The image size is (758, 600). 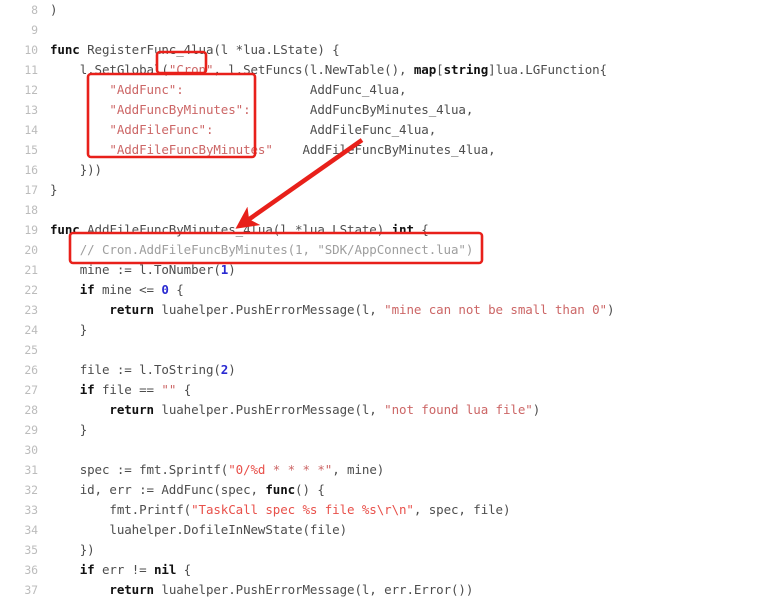 I want to click on line-content: luahelper.DofileInNewState(file), so click(x=198, y=530).